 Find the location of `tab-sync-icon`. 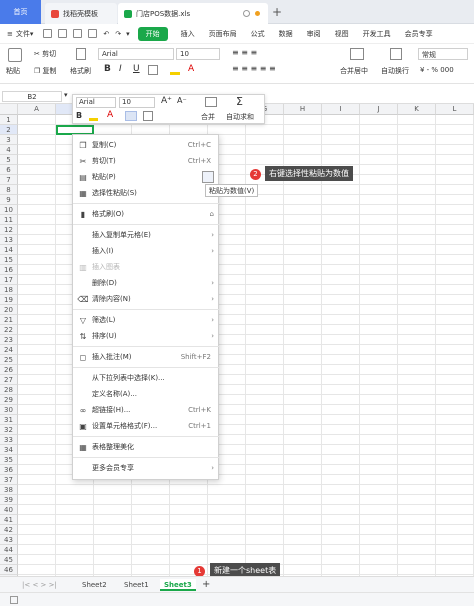

tab-sync-icon is located at coordinates (246, 13).